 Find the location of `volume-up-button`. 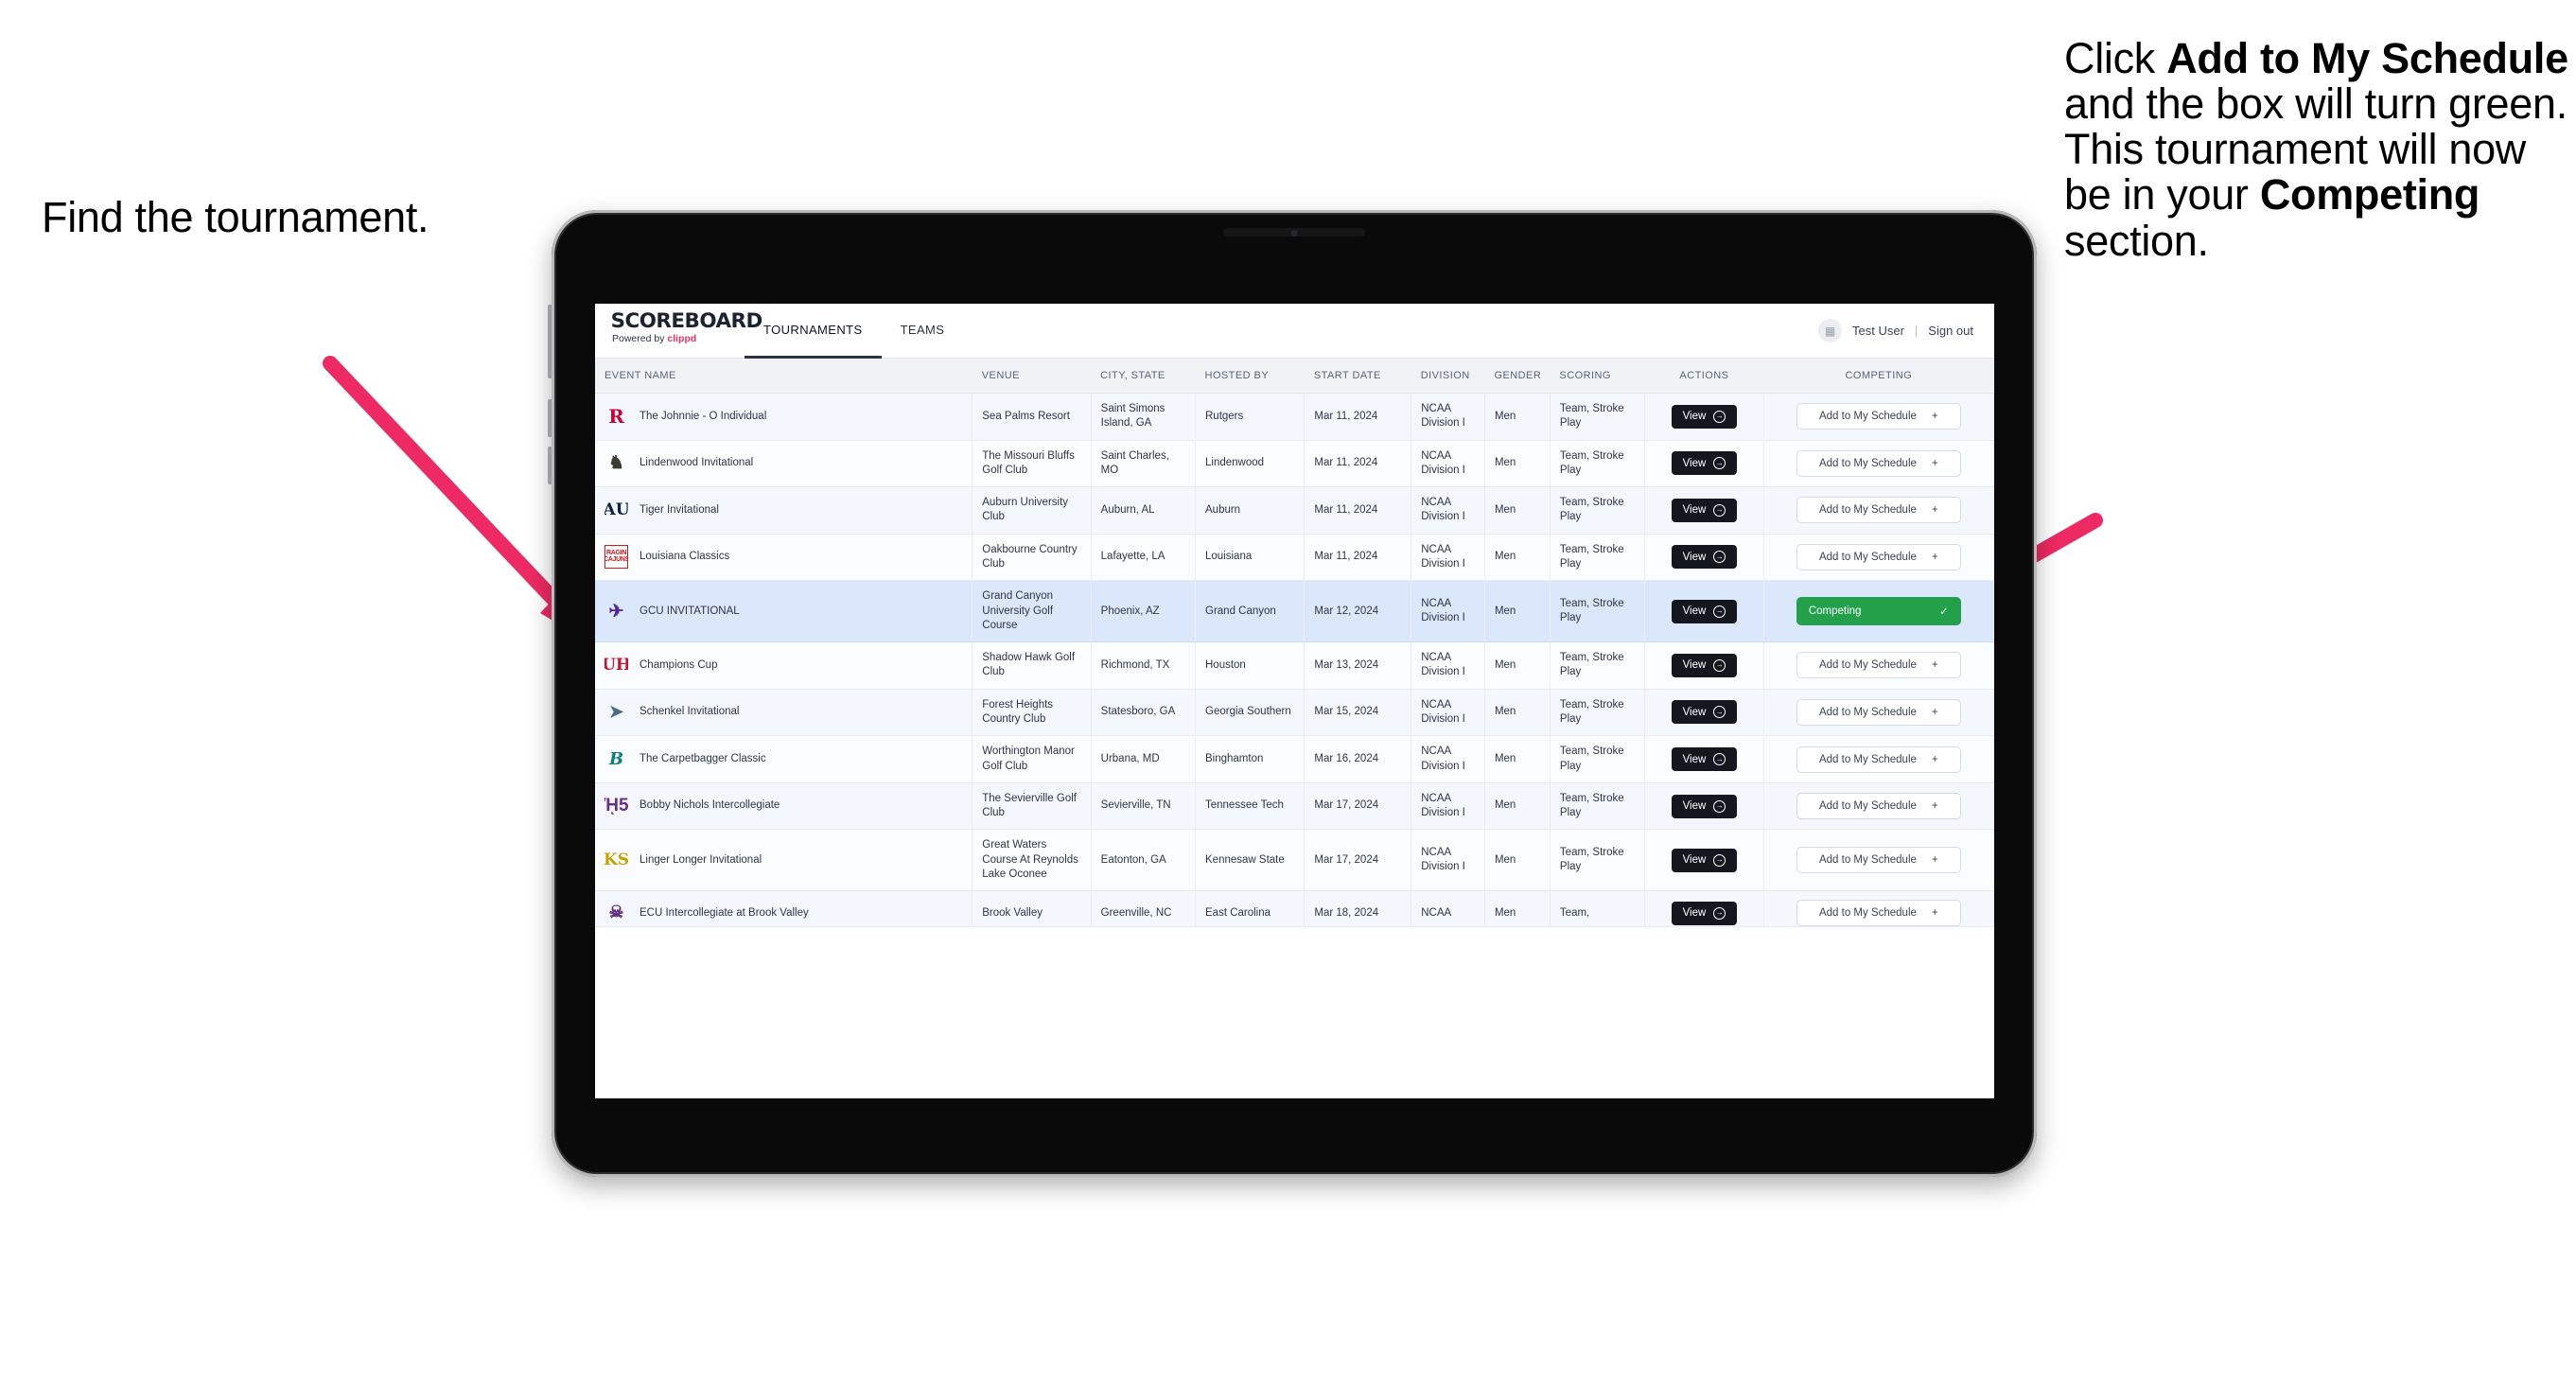

volume-up-button is located at coordinates (551, 418).